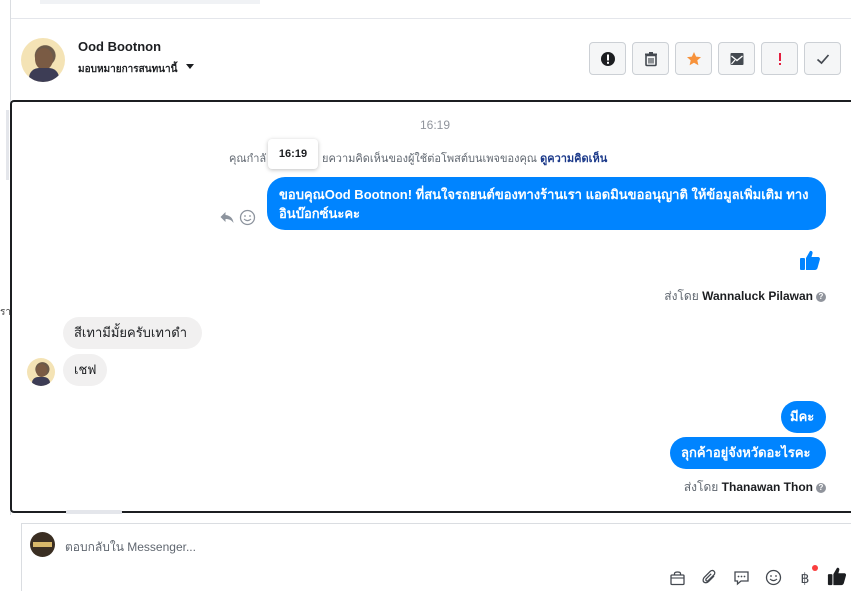 Image resolution: width=851 pixels, height=591 pixels. I want to click on check-icon, so click(822, 58).